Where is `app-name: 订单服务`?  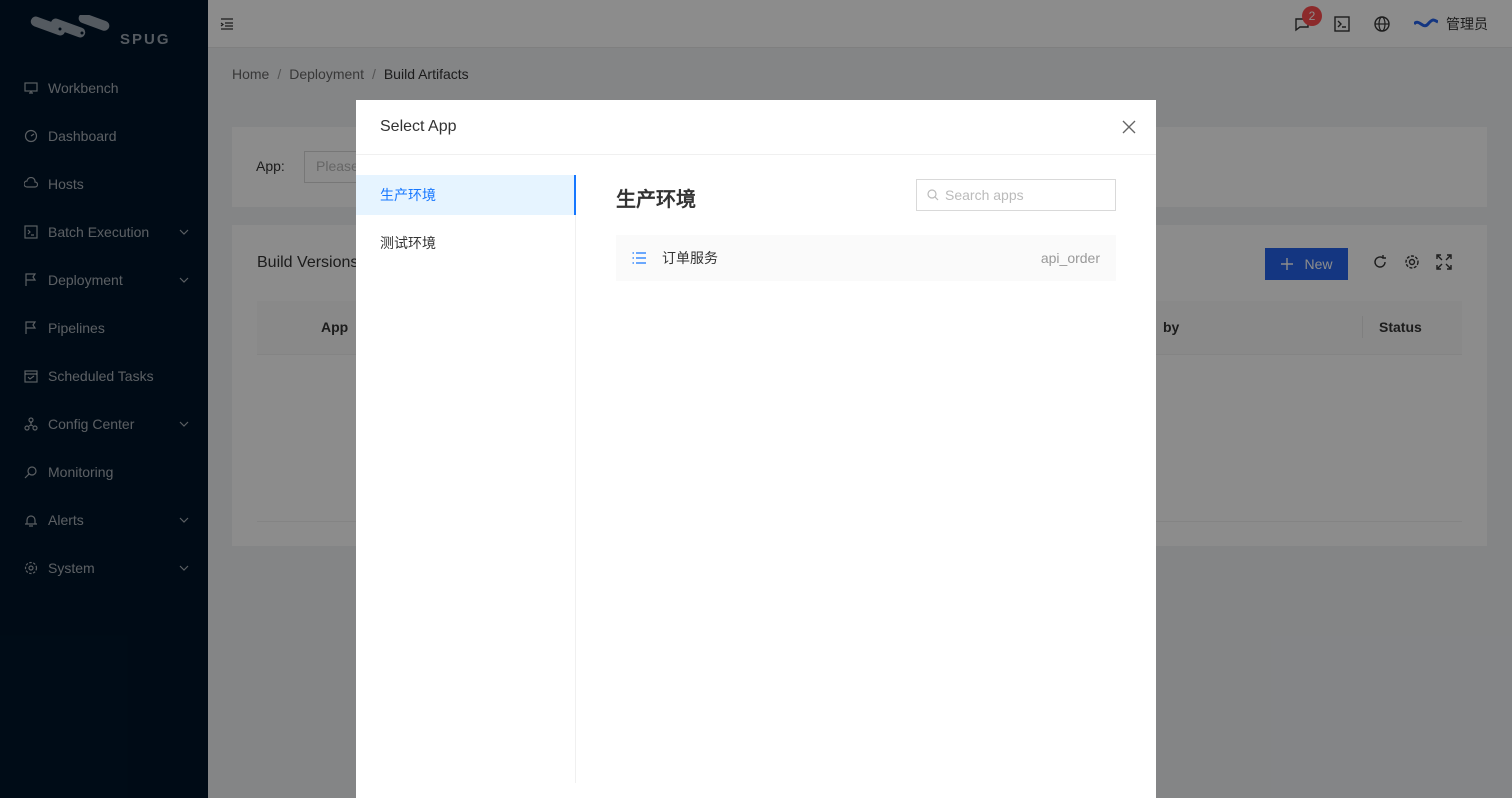
app-name: 订单服务 is located at coordinates (690, 258).